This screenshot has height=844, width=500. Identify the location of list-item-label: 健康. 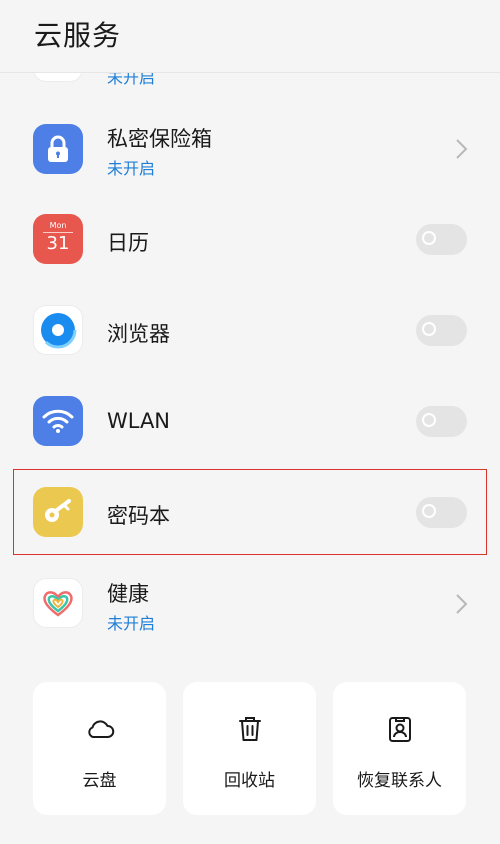
(128, 594).